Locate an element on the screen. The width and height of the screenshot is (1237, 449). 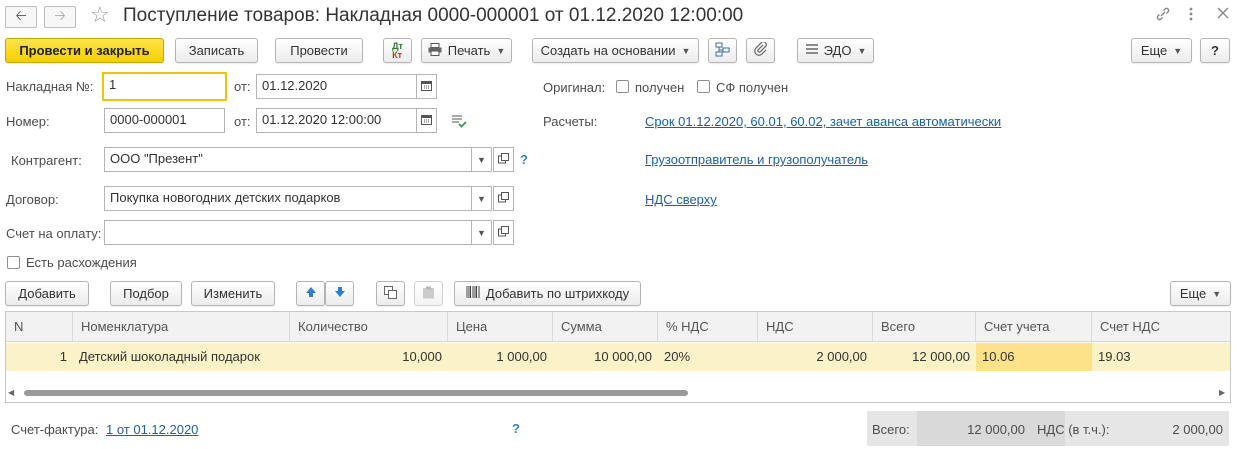
number-date-field: 01.12.2020 12:00:00 is located at coordinates (336, 120).